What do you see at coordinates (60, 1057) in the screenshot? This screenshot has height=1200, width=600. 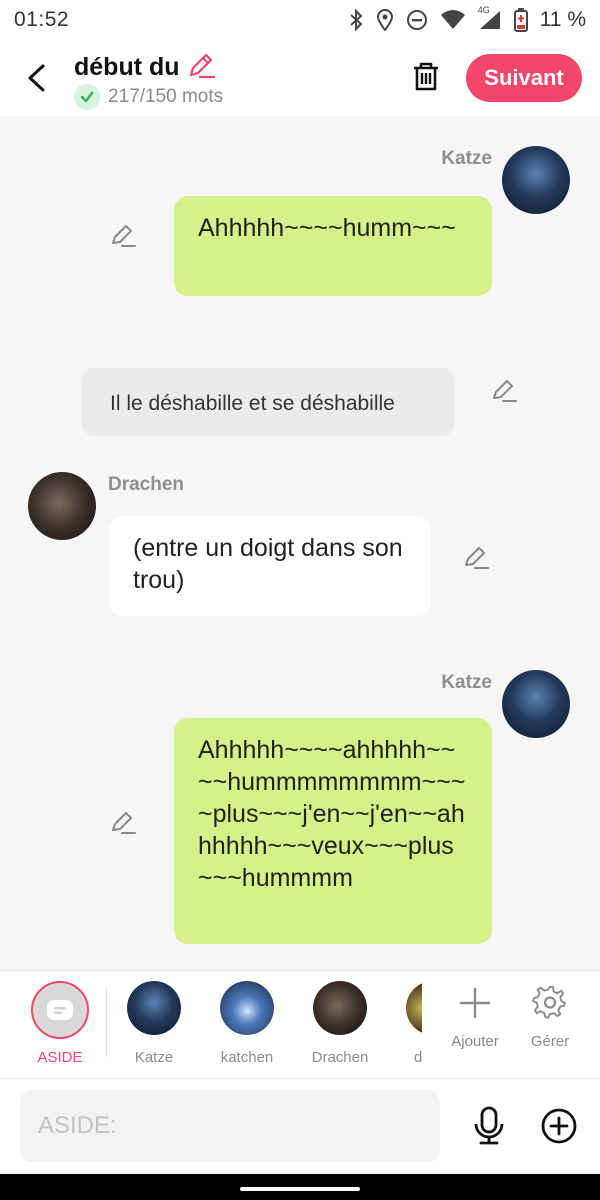 I see `character-label: ASIDE` at bounding box center [60, 1057].